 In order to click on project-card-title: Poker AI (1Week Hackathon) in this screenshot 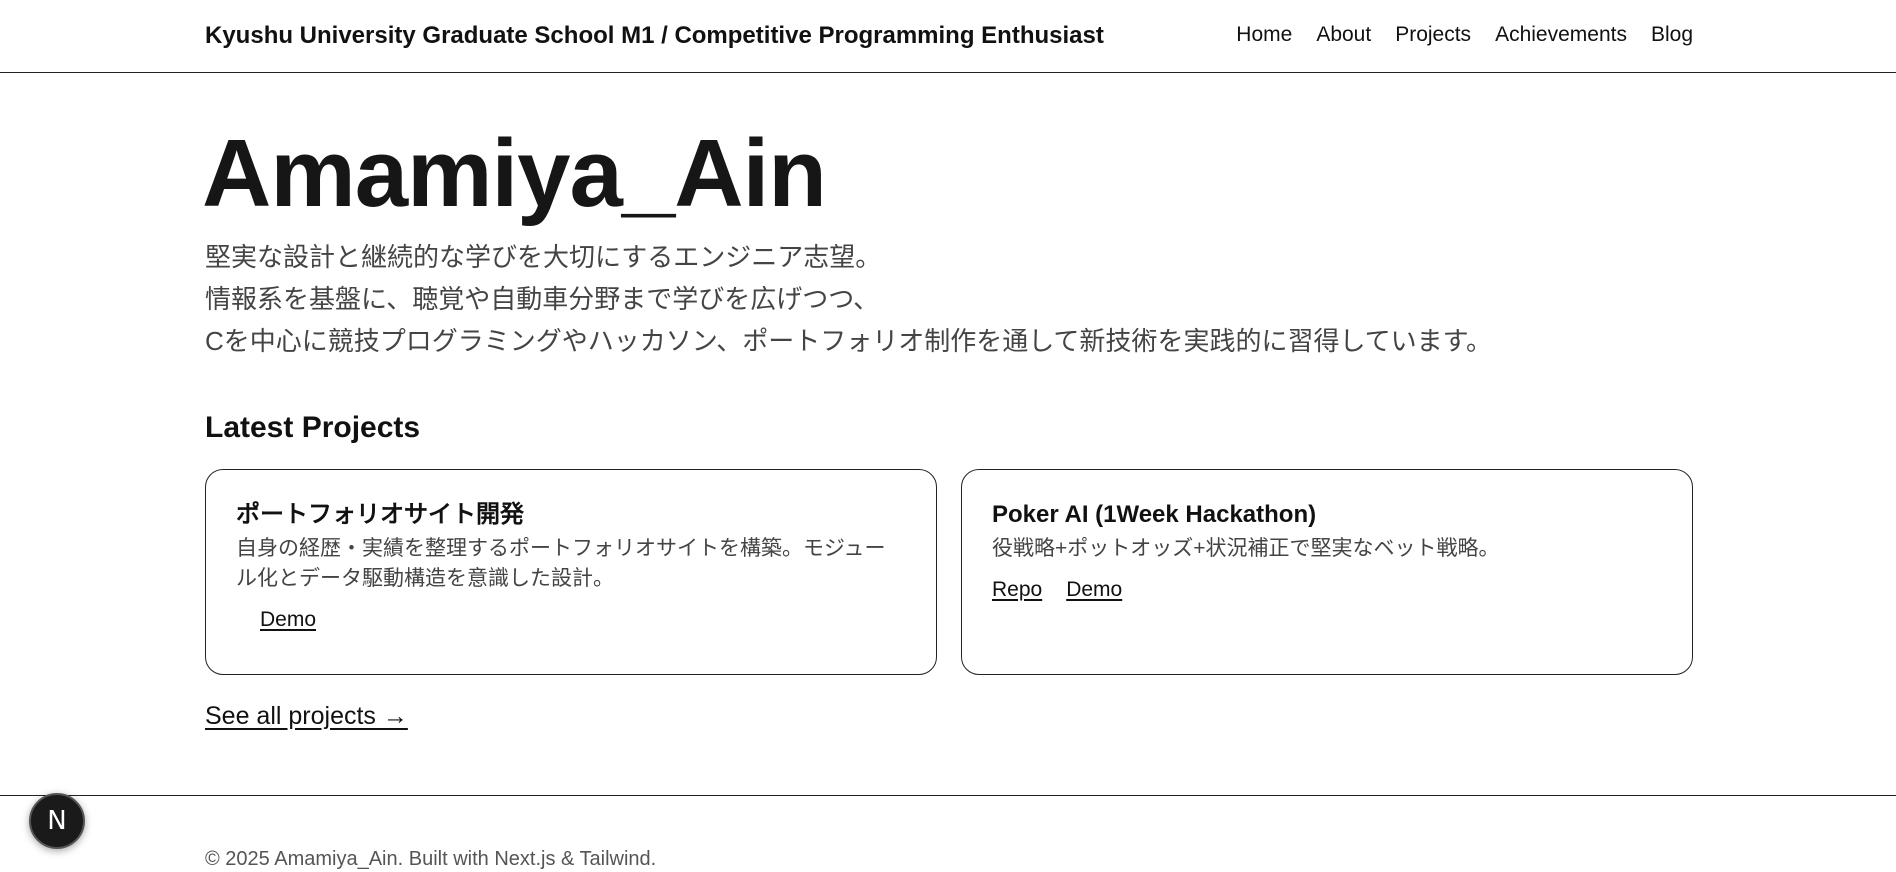, I will do `click(1154, 514)`.